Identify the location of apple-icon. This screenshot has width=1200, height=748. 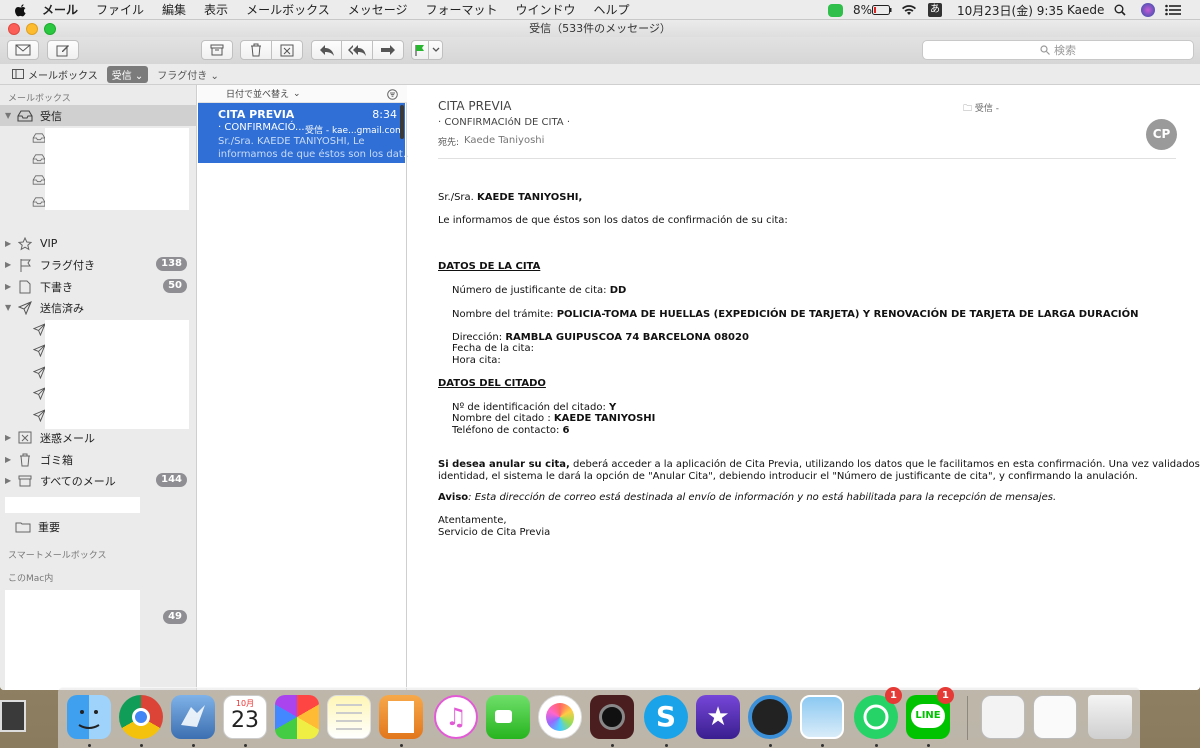
(21, 10).